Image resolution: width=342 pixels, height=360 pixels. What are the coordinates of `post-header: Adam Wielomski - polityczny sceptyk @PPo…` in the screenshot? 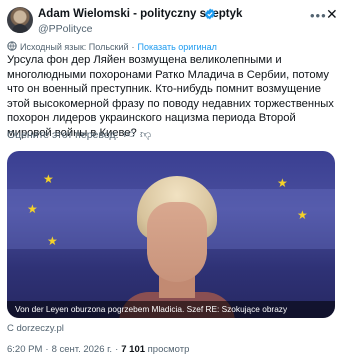 It's located at (172, 22).